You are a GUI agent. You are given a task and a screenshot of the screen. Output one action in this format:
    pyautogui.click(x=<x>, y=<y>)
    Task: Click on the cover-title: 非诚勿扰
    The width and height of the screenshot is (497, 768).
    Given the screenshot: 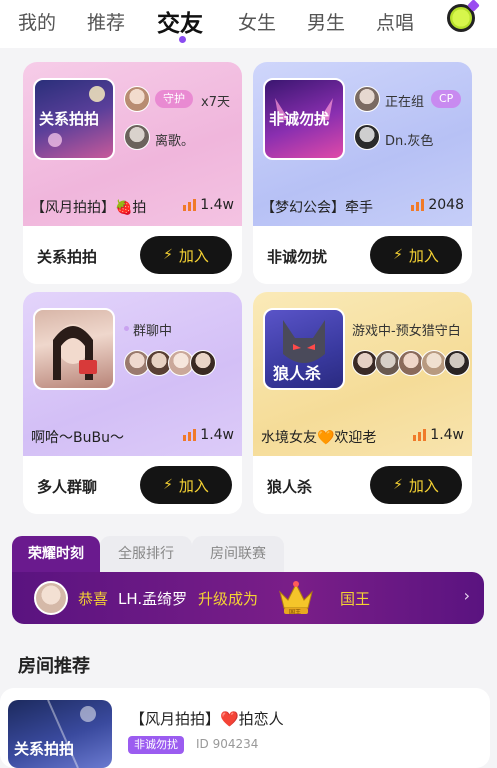 What is the action you would take?
    pyautogui.click(x=299, y=119)
    